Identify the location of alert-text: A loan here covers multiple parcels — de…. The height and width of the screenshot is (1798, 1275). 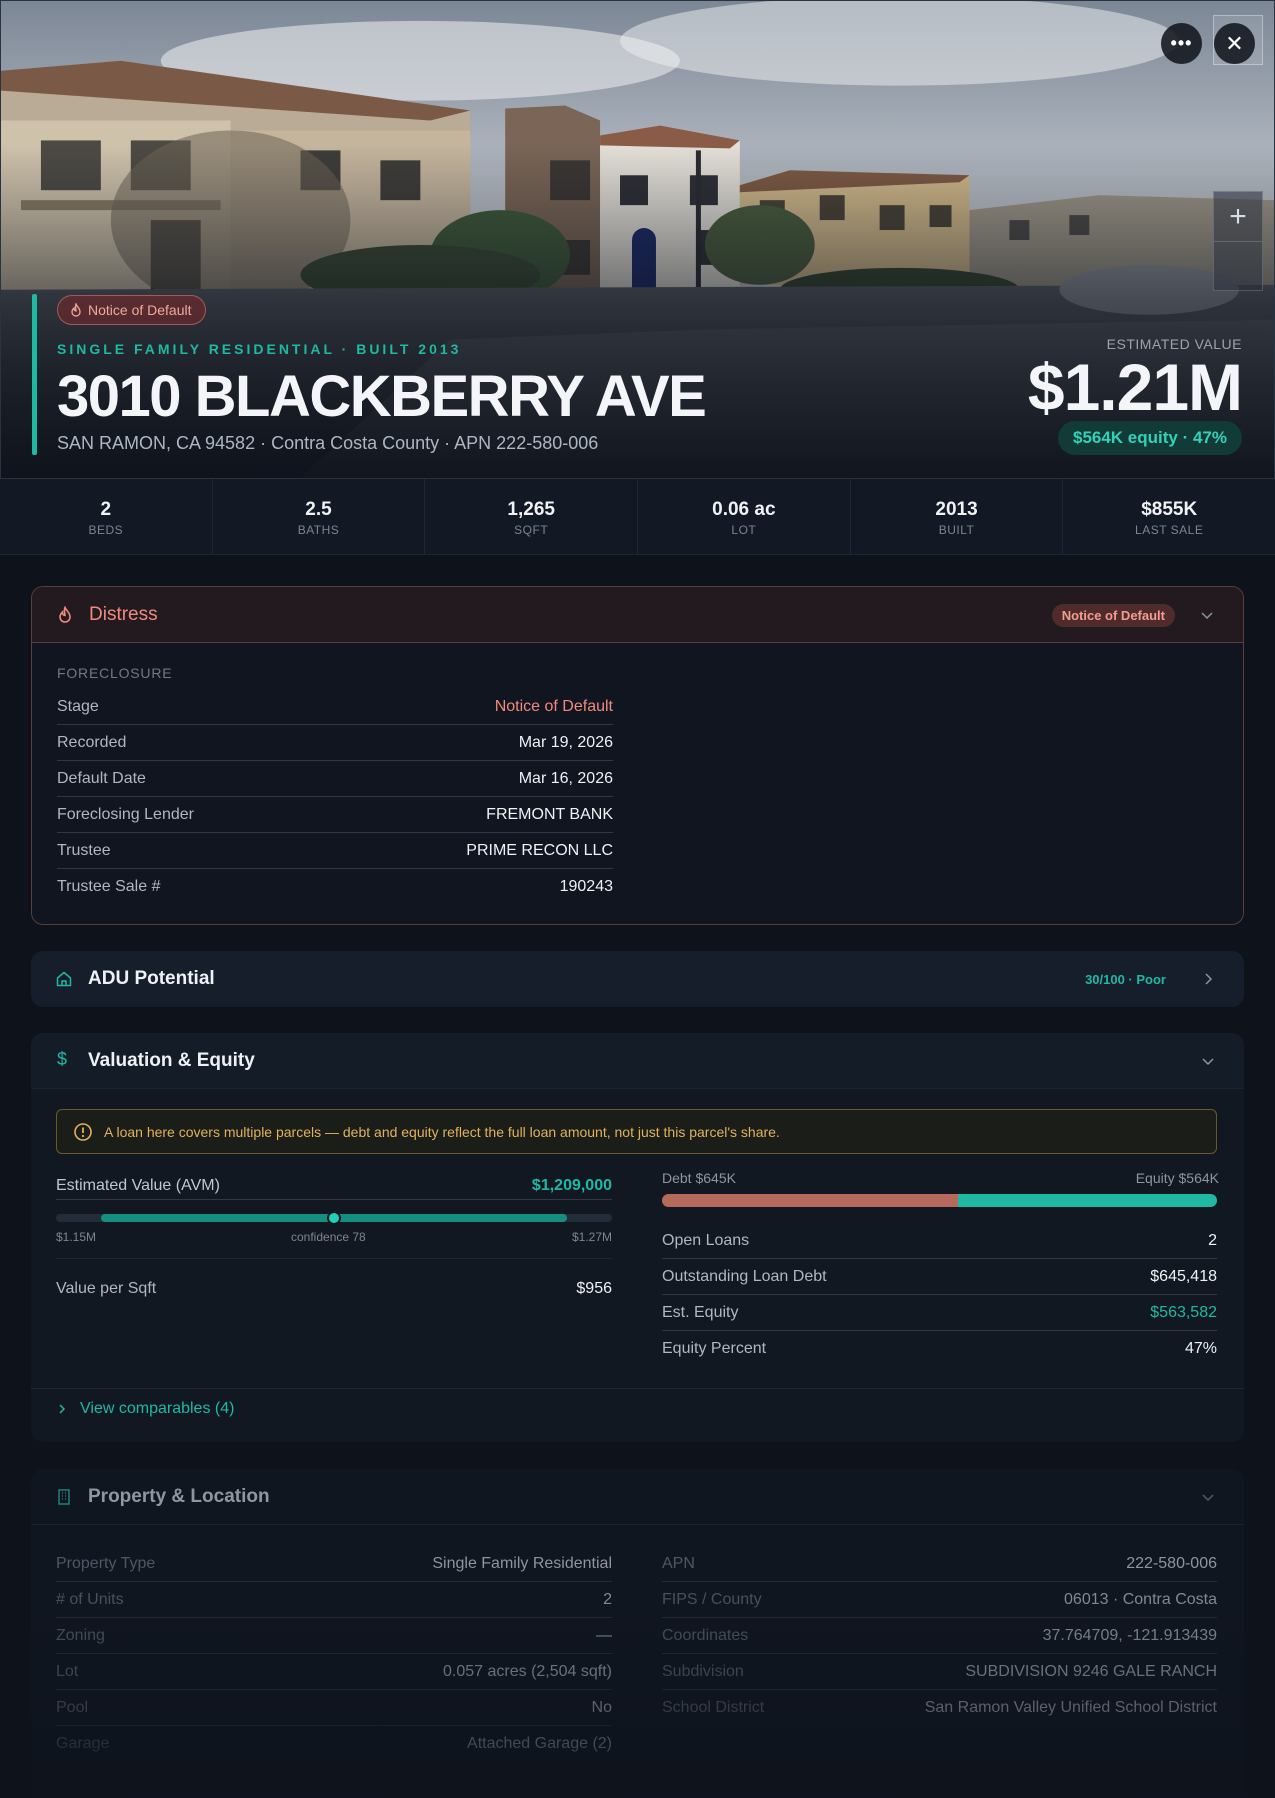
(442, 1131).